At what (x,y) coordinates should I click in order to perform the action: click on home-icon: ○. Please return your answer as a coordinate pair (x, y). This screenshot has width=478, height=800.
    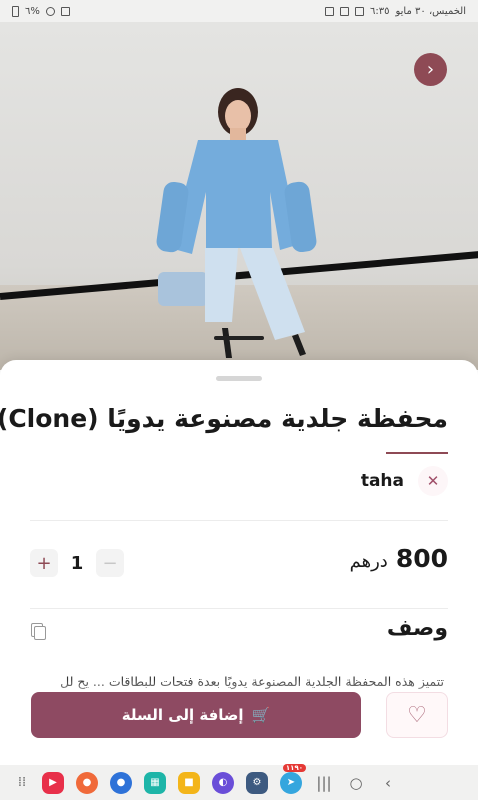
    Looking at the image, I should click on (356, 783).